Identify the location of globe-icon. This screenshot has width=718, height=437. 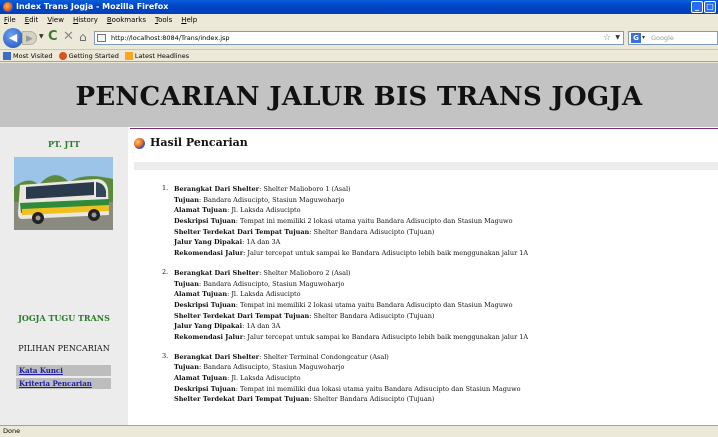
(139, 143).